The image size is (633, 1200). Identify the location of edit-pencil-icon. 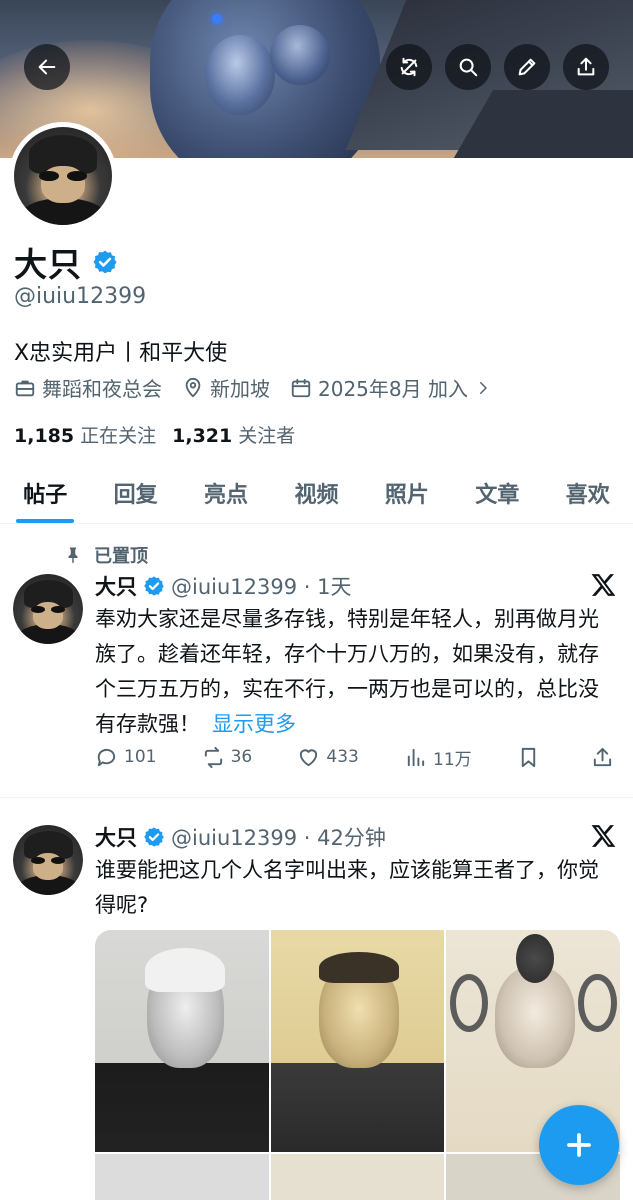
(527, 67).